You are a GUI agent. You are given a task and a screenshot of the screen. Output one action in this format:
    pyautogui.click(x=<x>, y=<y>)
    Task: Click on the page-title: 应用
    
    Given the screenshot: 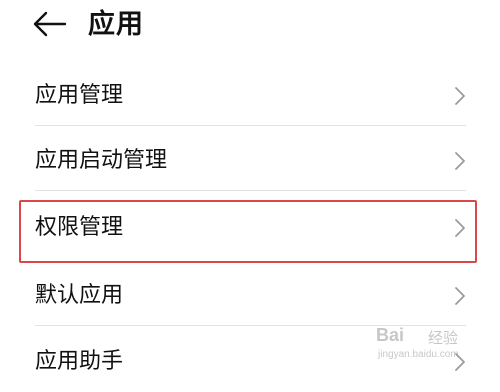 What is the action you would take?
    pyautogui.click(x=116, y=24)
    